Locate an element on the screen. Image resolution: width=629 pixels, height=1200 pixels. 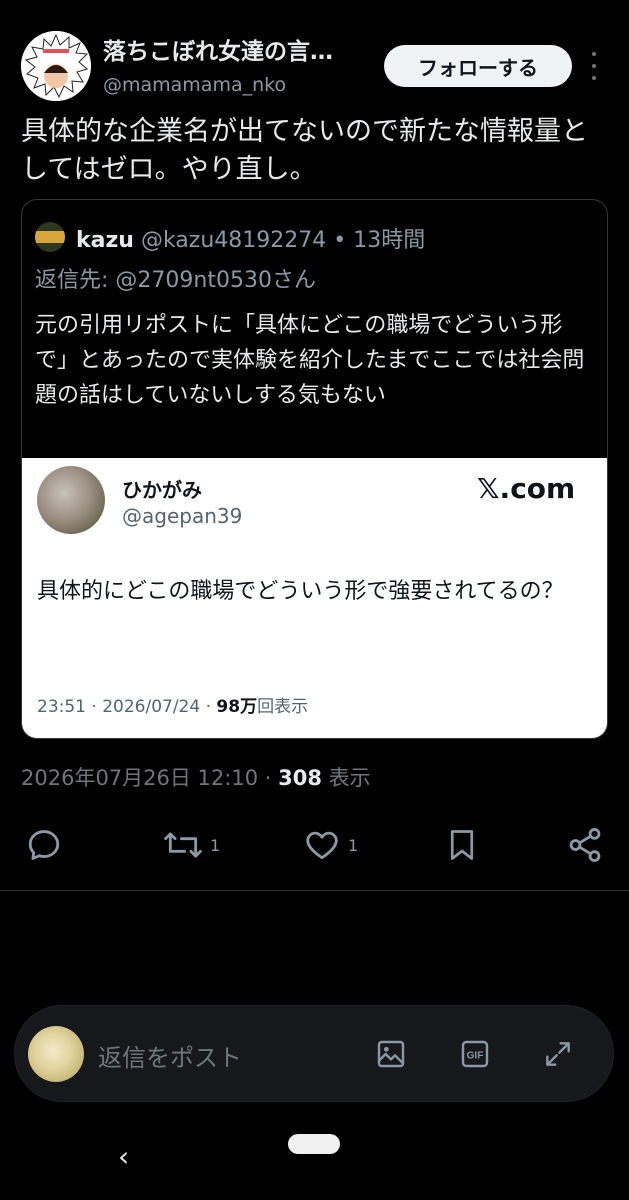
post-date: 2026年07月26日 12:10 · is located at coordinates (150, 778).